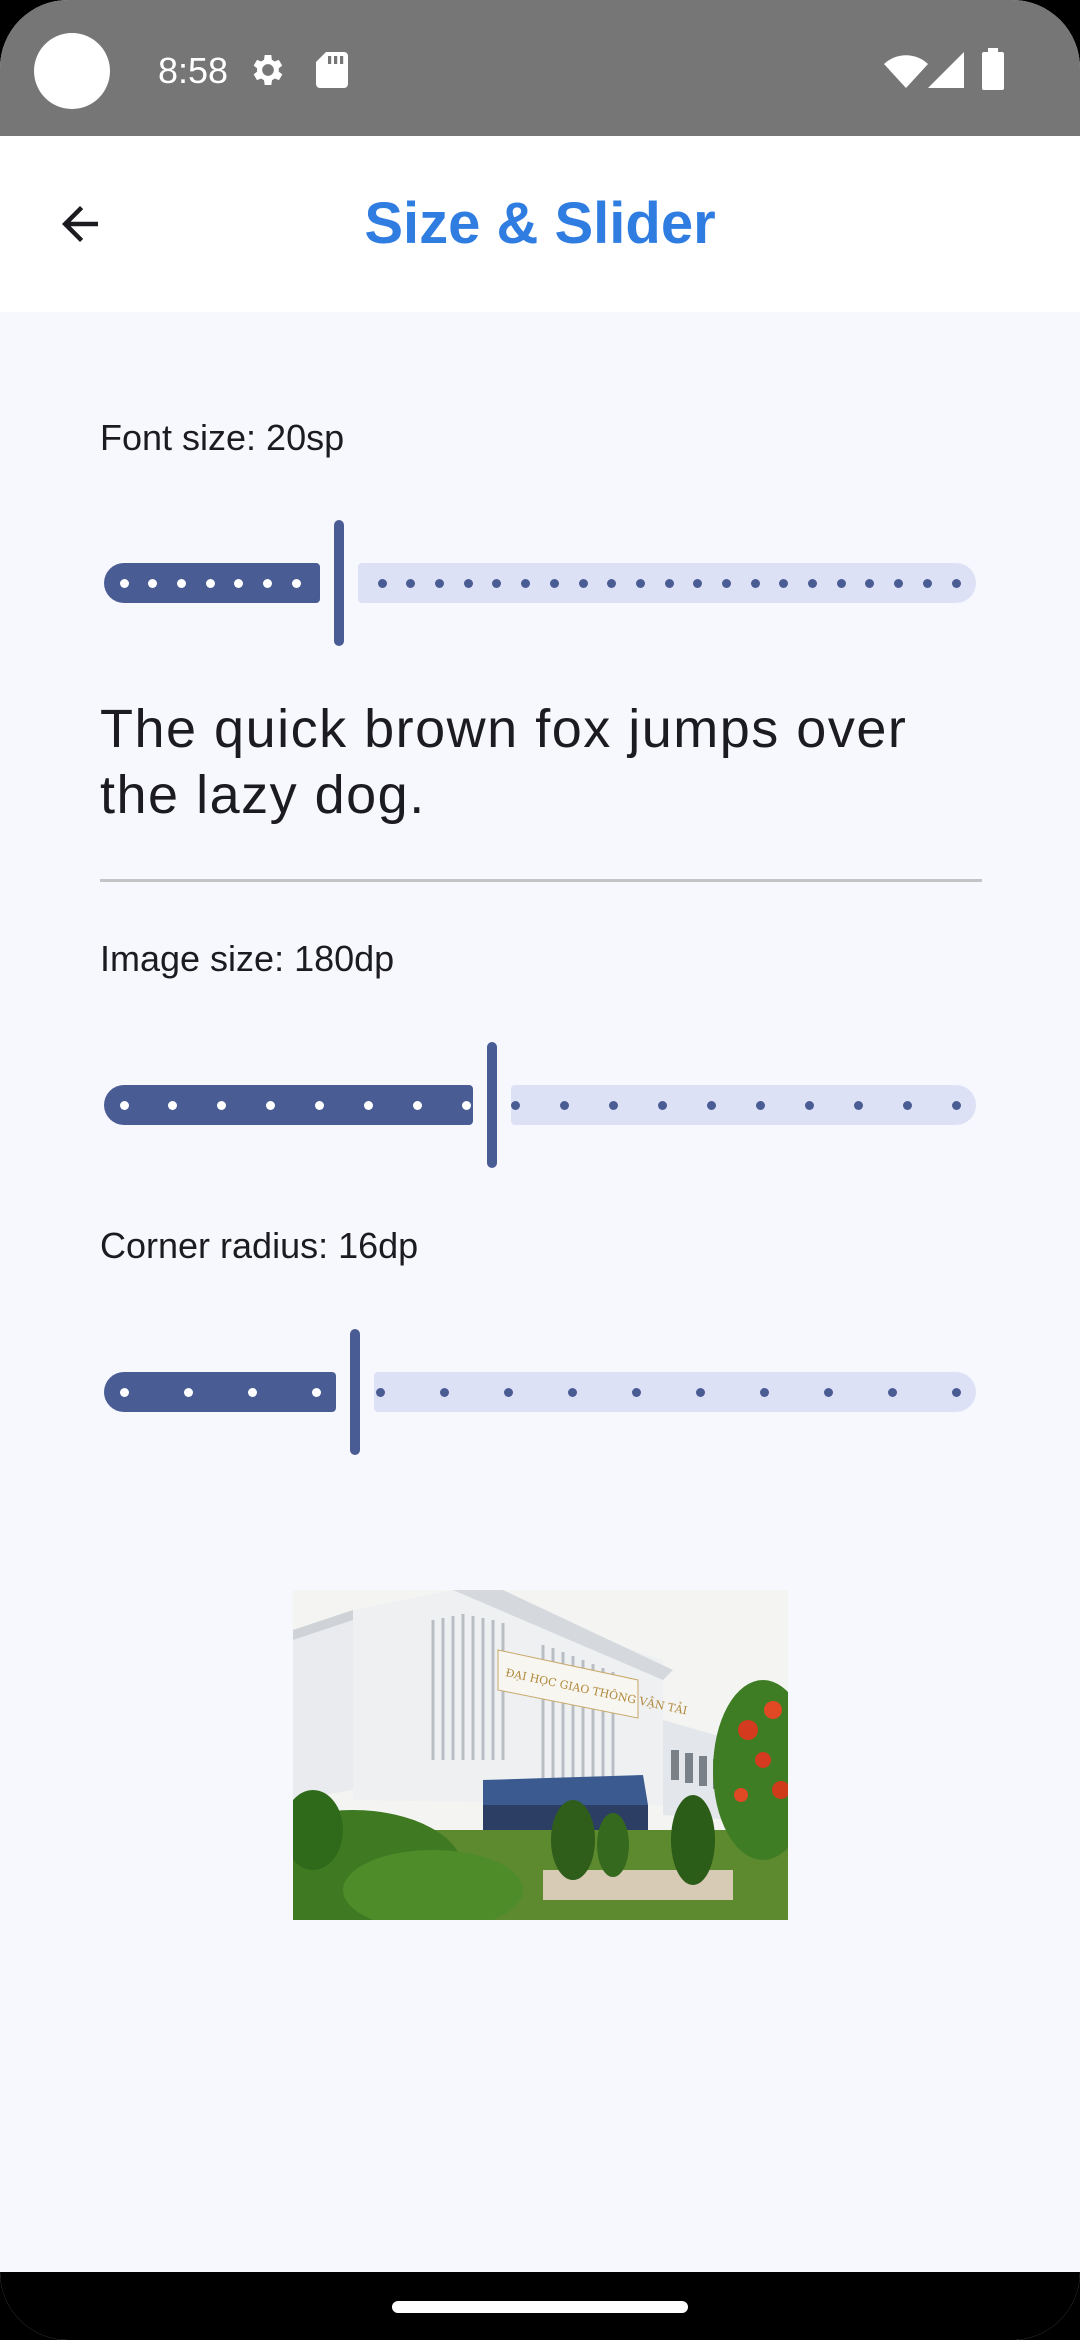 The image size is (1080, 2340). I want to click on page-title: Size & Slider, so click(540, 223).